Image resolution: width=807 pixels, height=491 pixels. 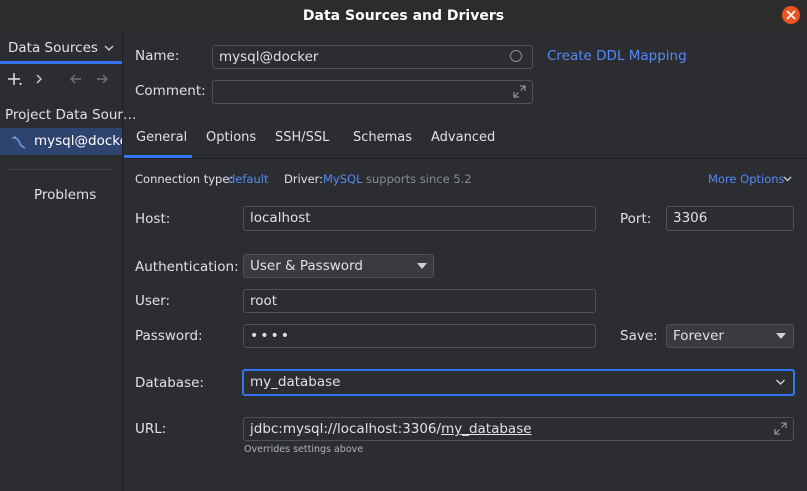 What do you see at coordinates (403, 16) in the screenshot?
I see `window-title: Data Sources and Drivers` at bounding box center [403, 16].